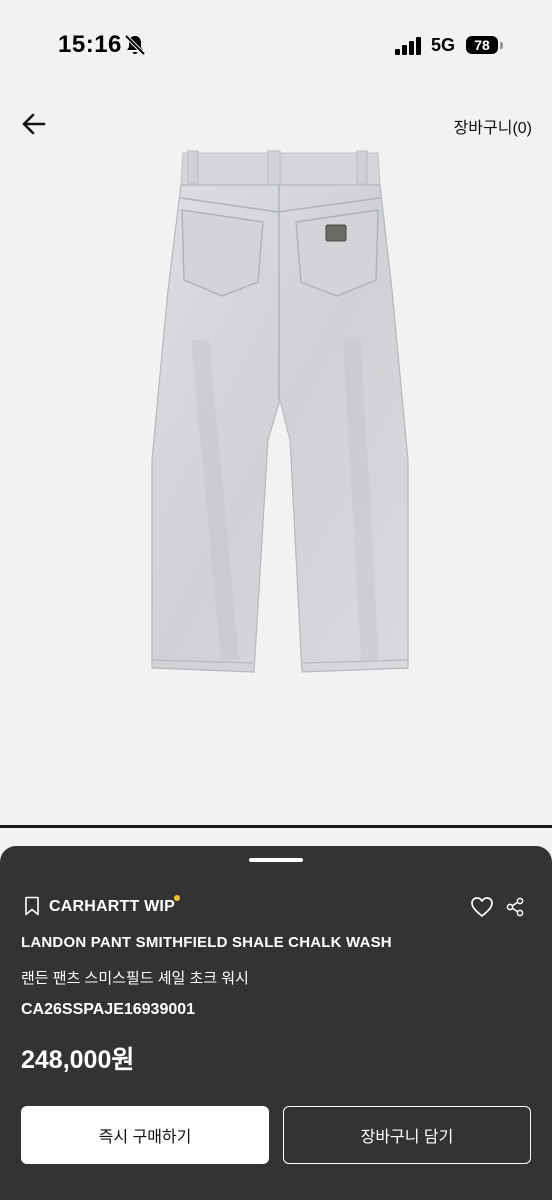  I want to click on status-bar: 15:16 5G 78, so click(276, 45).